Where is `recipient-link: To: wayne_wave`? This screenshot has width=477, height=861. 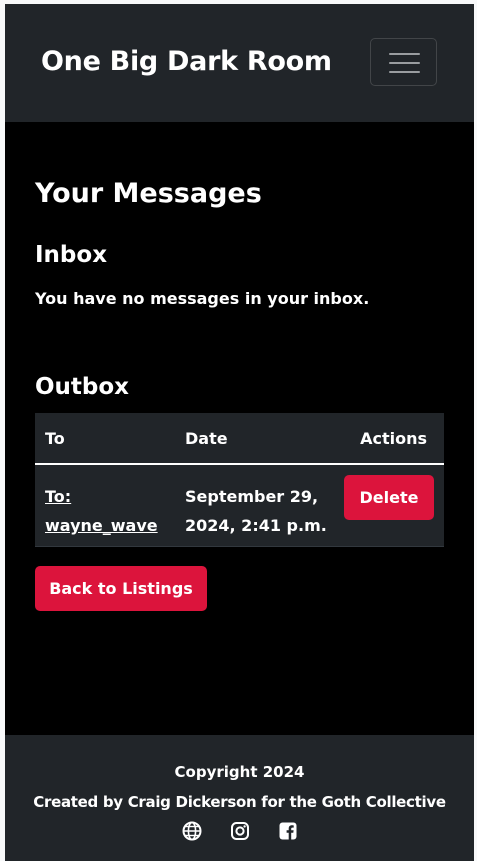 recipient-link: To: wayne_wave is located at coordinates (107, 511).